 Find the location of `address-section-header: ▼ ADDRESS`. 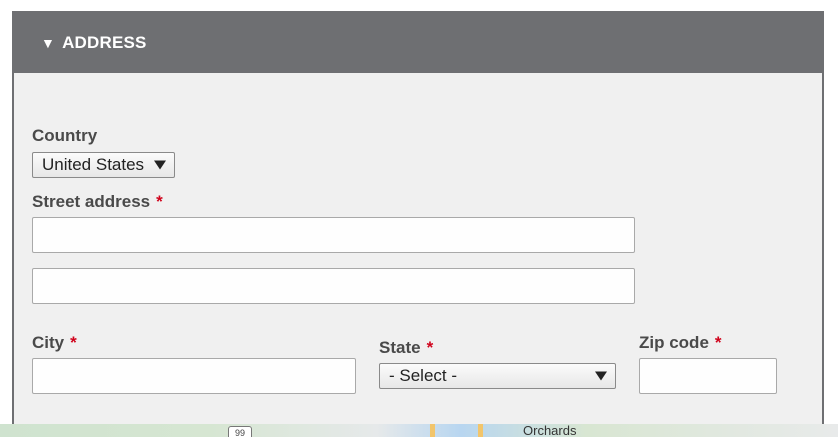

address-section-header: ▼ ADDRESS is located at coordinates (418, 43).